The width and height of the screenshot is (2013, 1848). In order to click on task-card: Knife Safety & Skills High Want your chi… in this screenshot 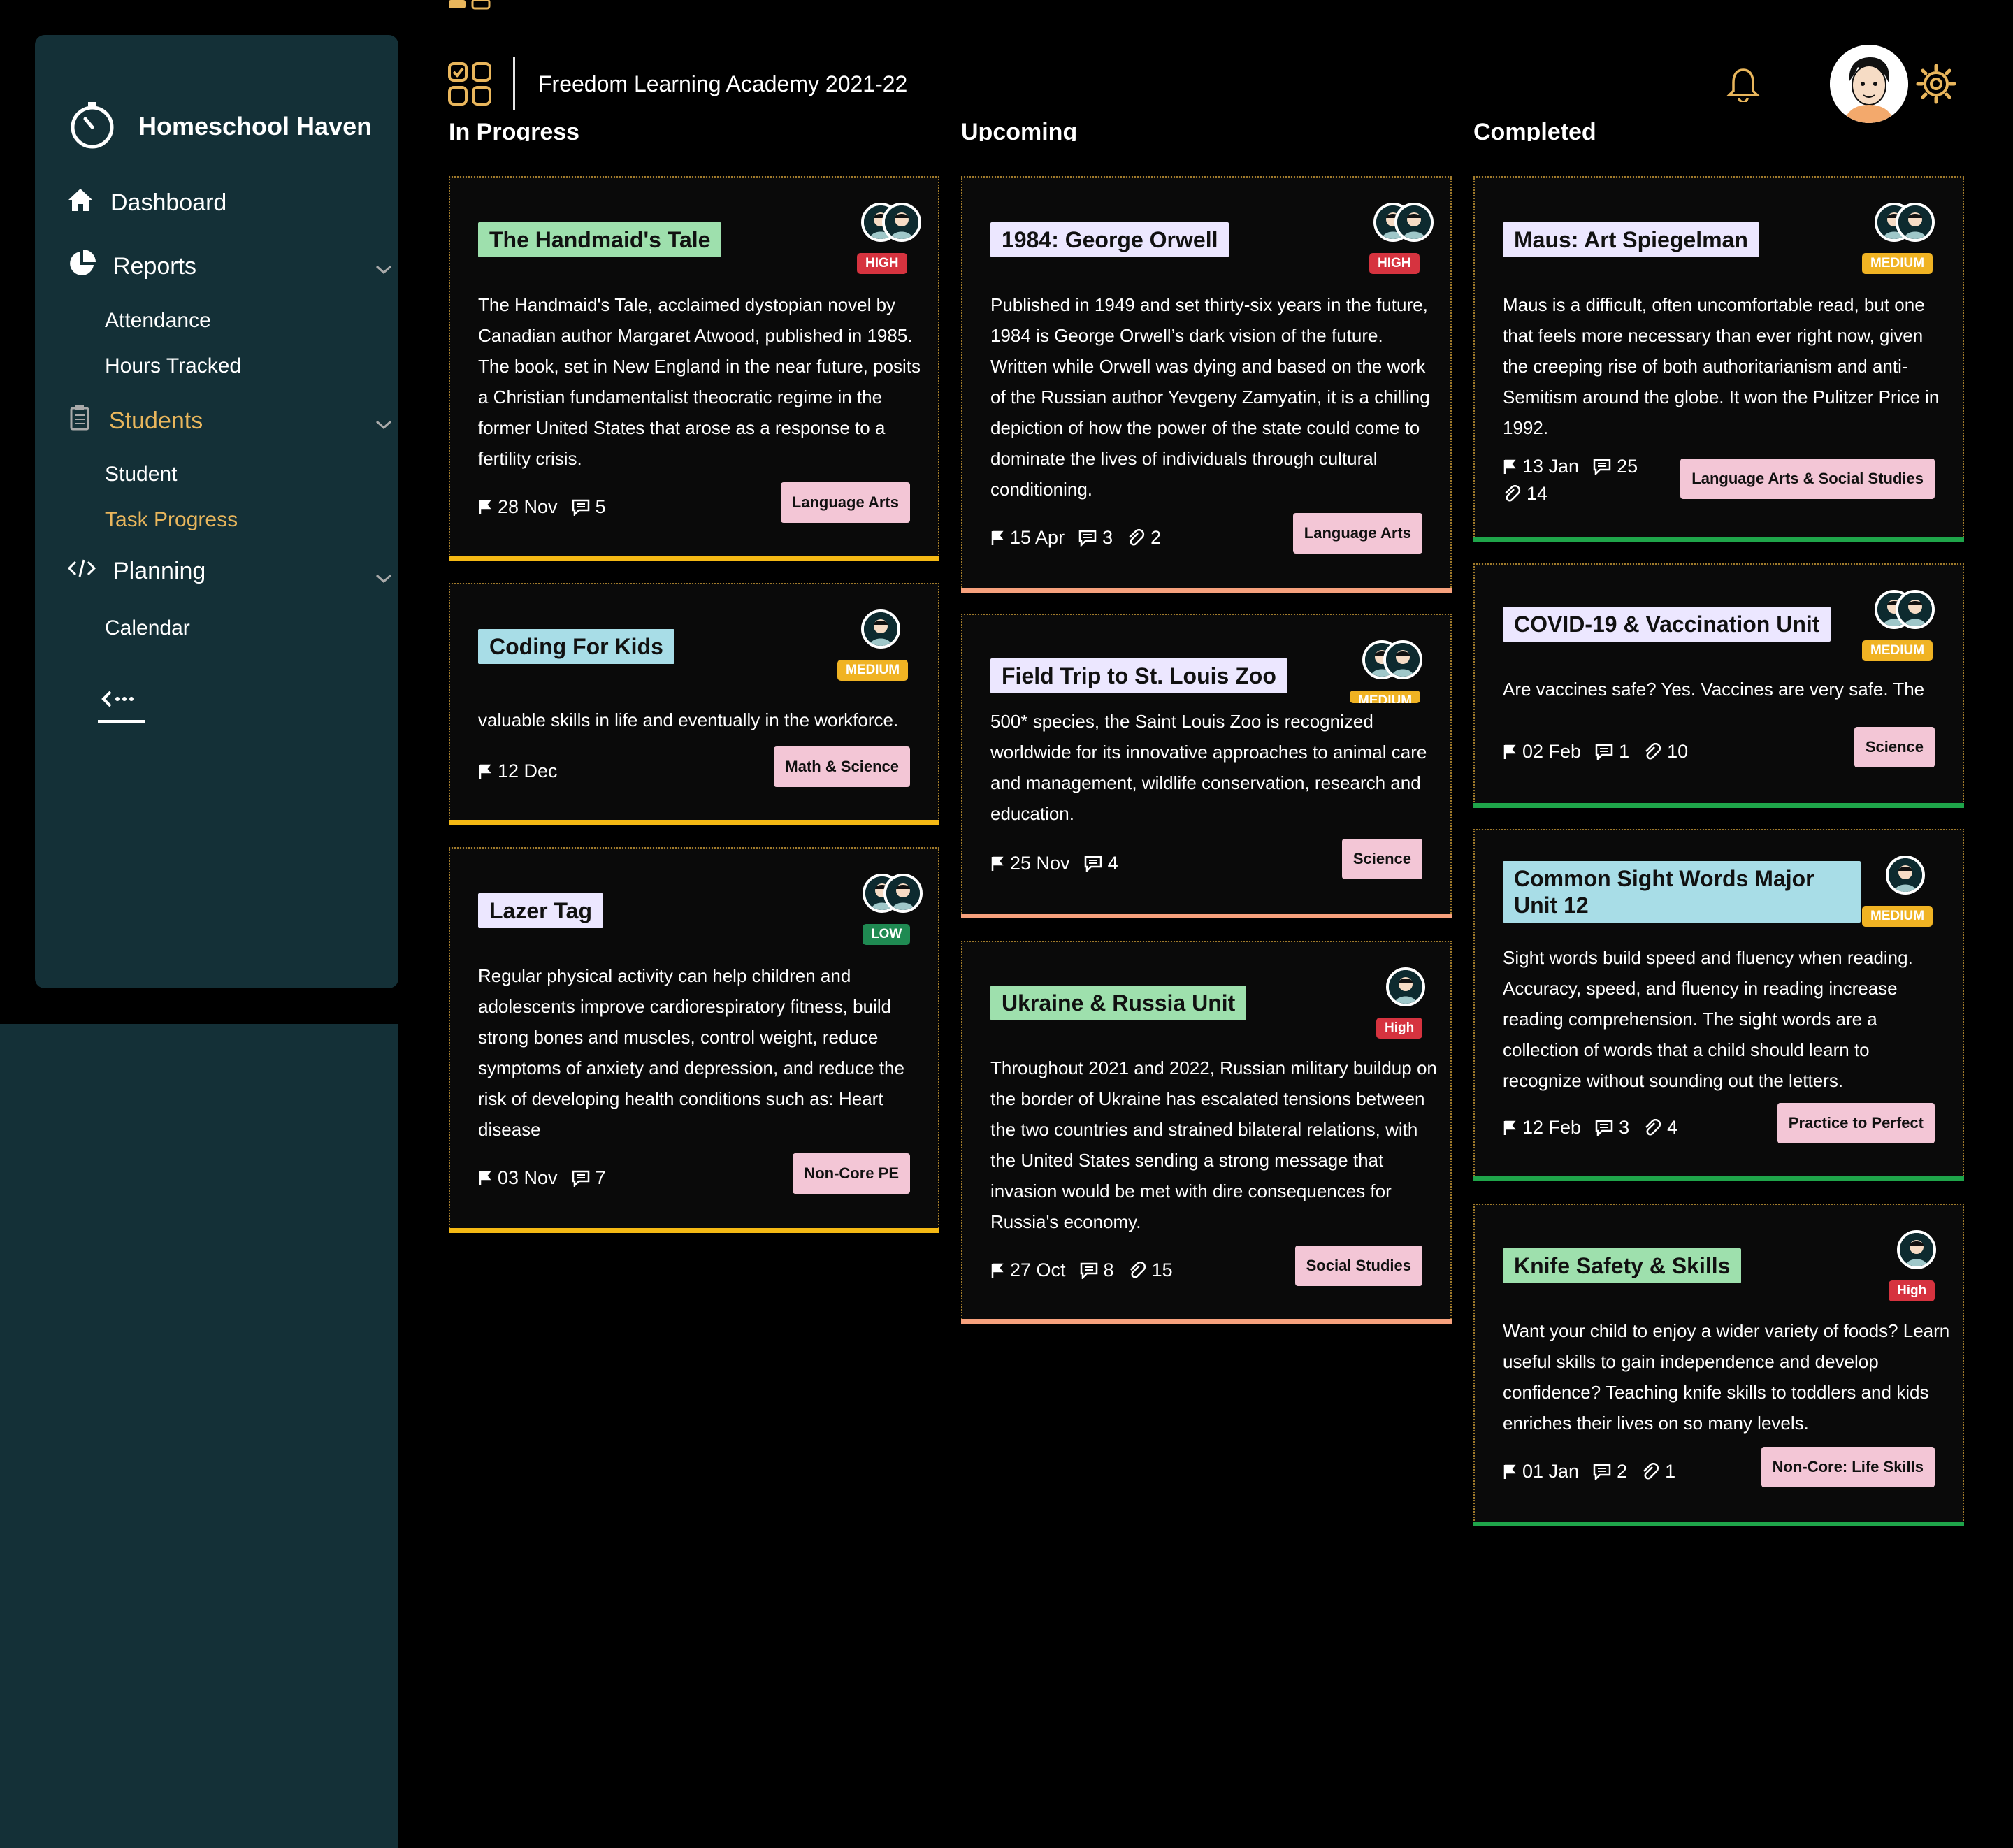, I will do `click(1719, 1365)`.